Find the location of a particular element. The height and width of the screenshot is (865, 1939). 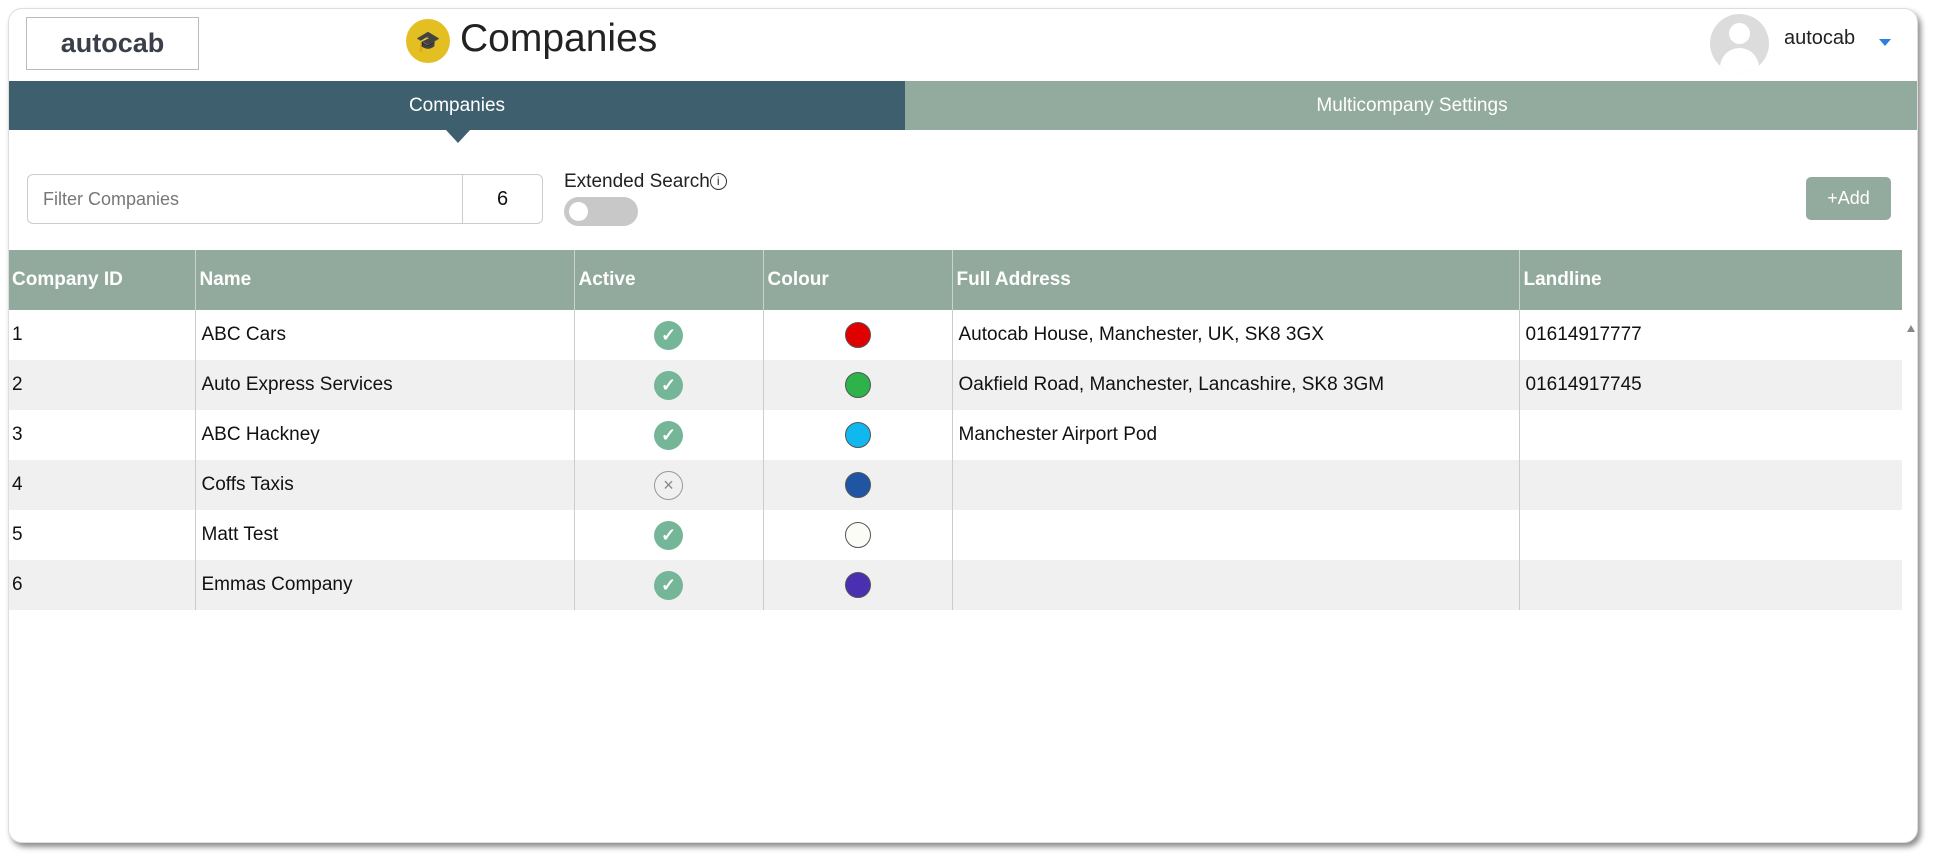

tab-companies: Companies is located at coordinates (457, 105).